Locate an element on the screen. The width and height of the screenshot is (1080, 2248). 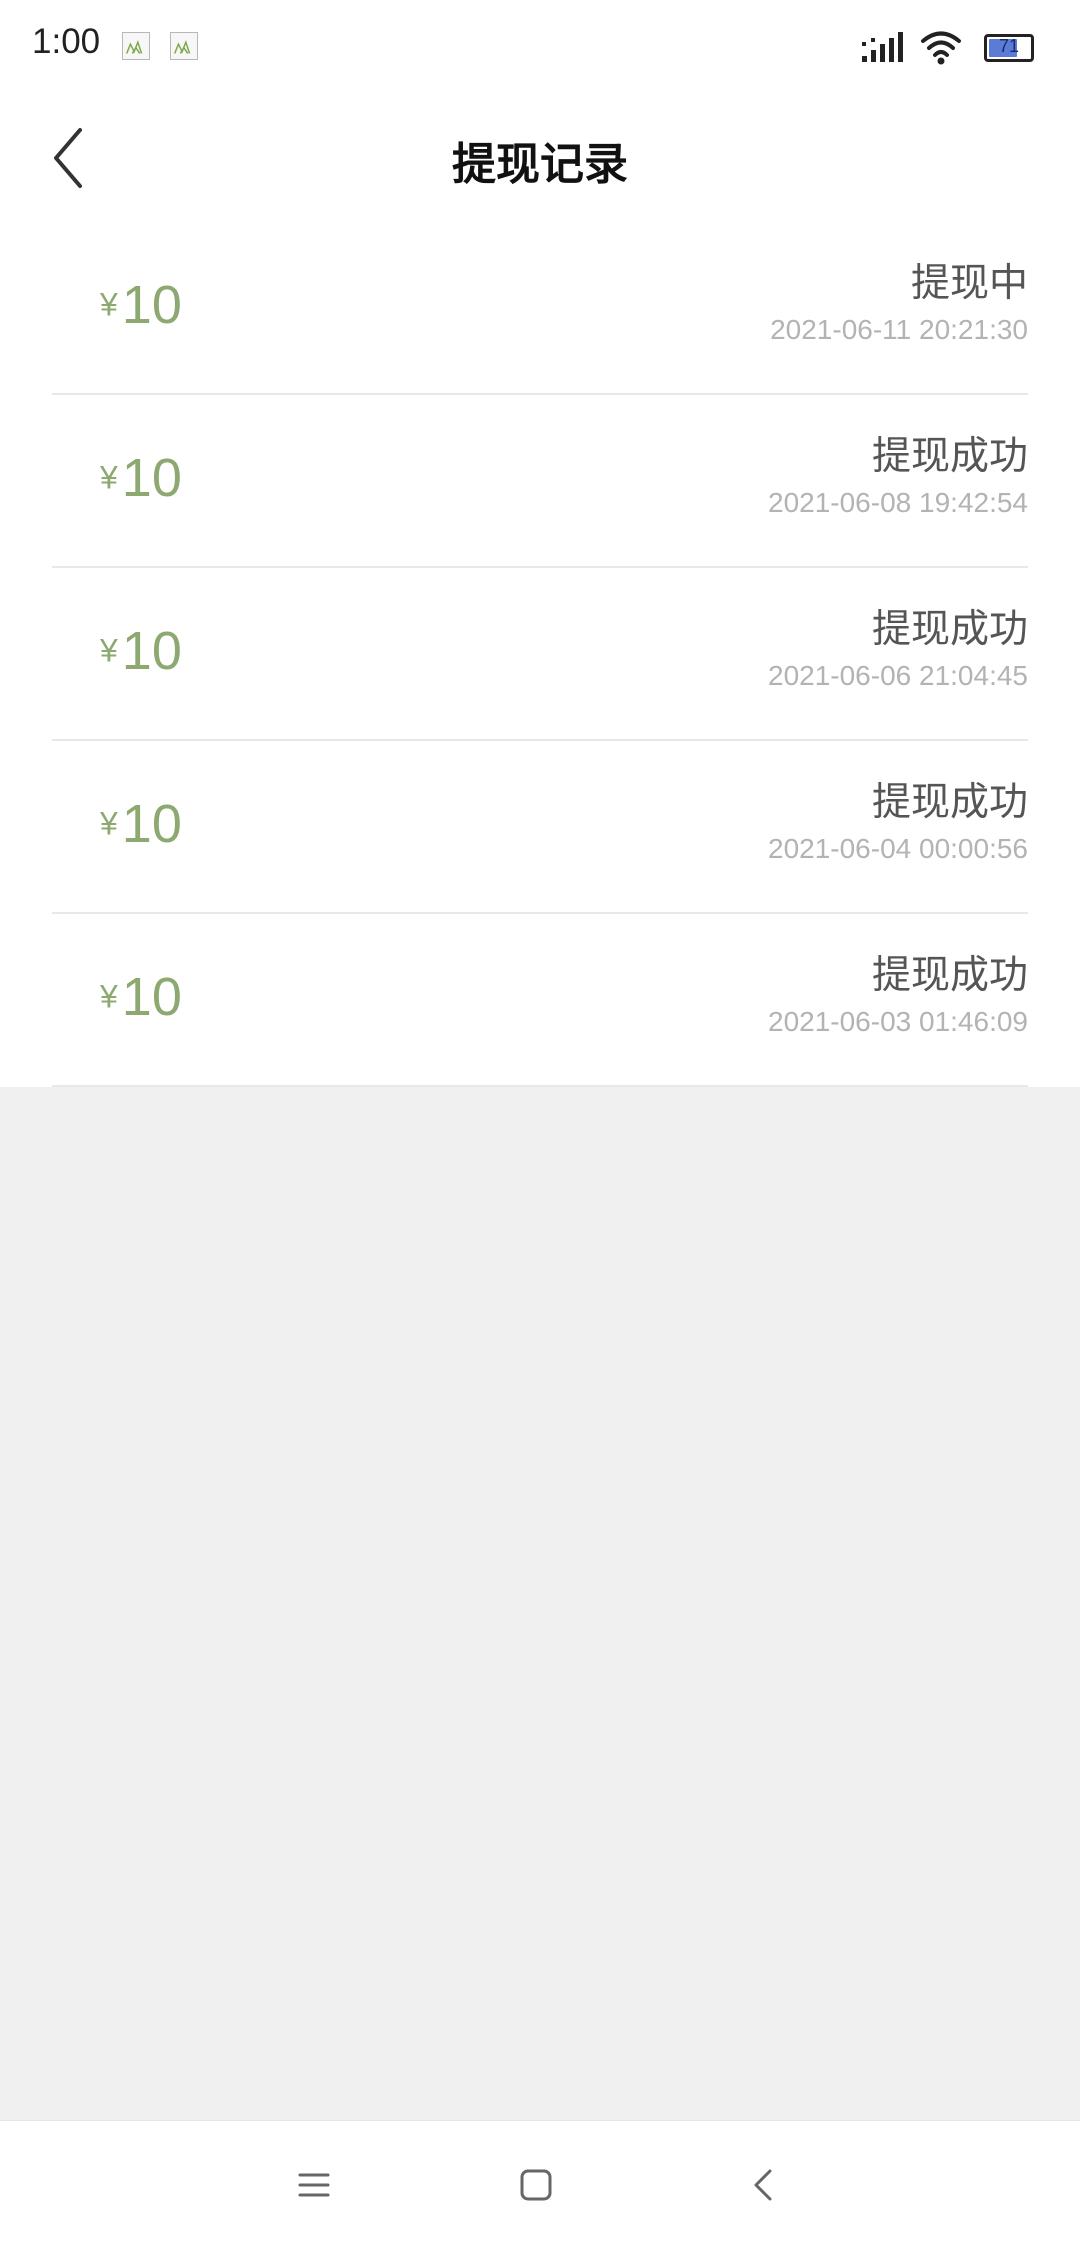
battery-level-text: 71 is located at coordinates (1009, 46).